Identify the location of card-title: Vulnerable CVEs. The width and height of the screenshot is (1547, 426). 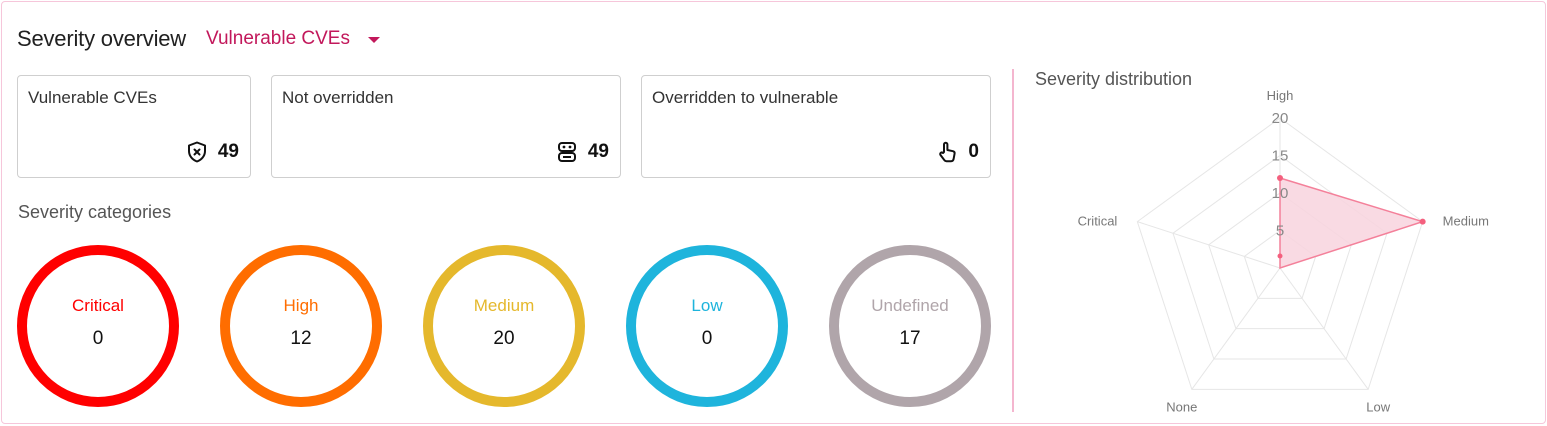
(92, 97).